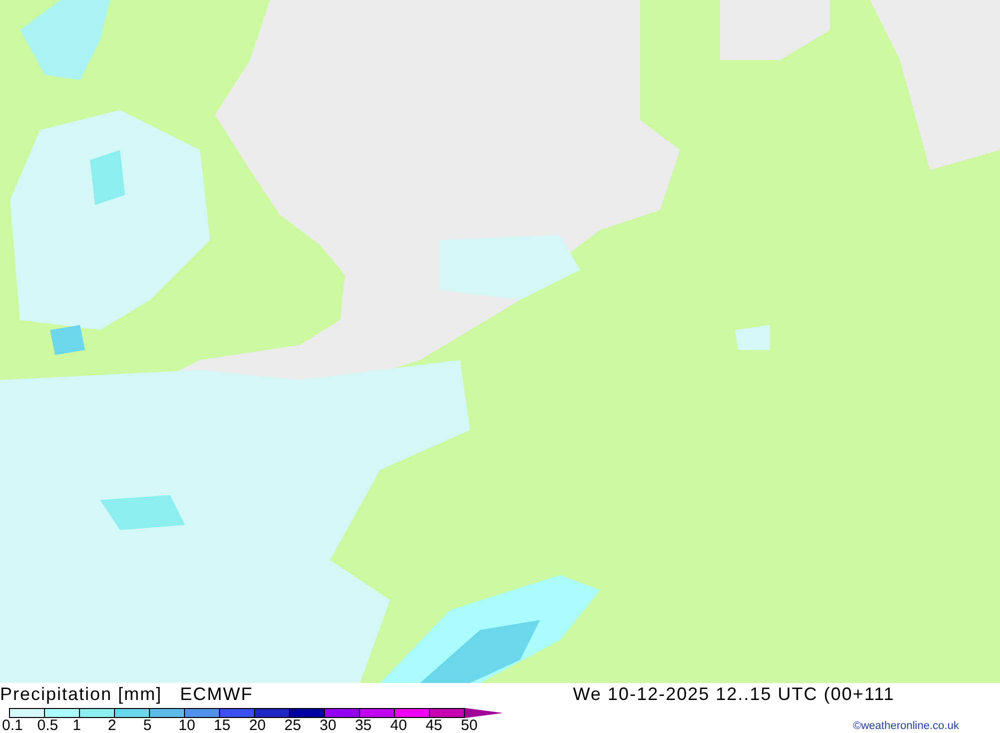 This screenshot has height=733, width=1000. What do you see at coordinates (187, 725) in the screenshot?
I see `legend-label: 10` at bounding box center [187, 725].